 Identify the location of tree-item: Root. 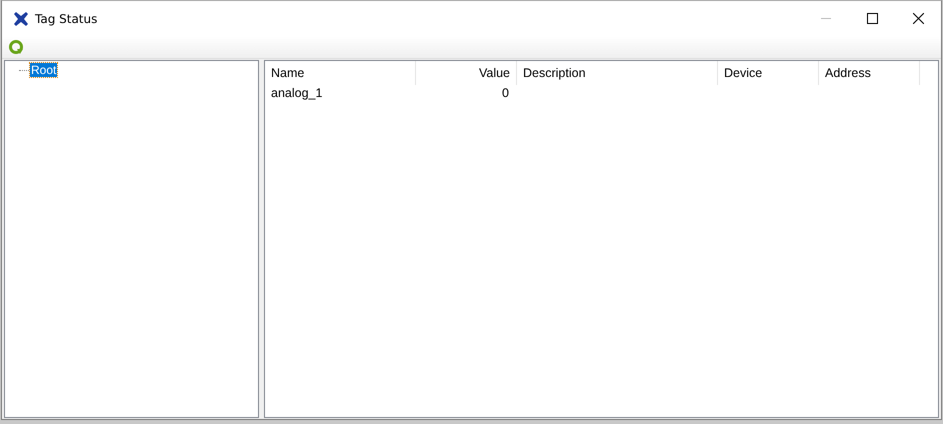
(44, 70).